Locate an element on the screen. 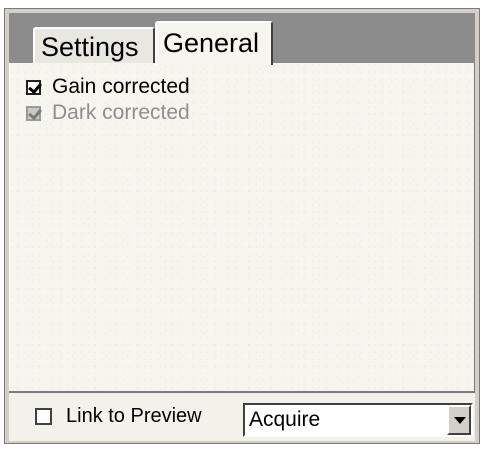  gain-corrected-option: Gain corrected is located at coordinates (108, 87).